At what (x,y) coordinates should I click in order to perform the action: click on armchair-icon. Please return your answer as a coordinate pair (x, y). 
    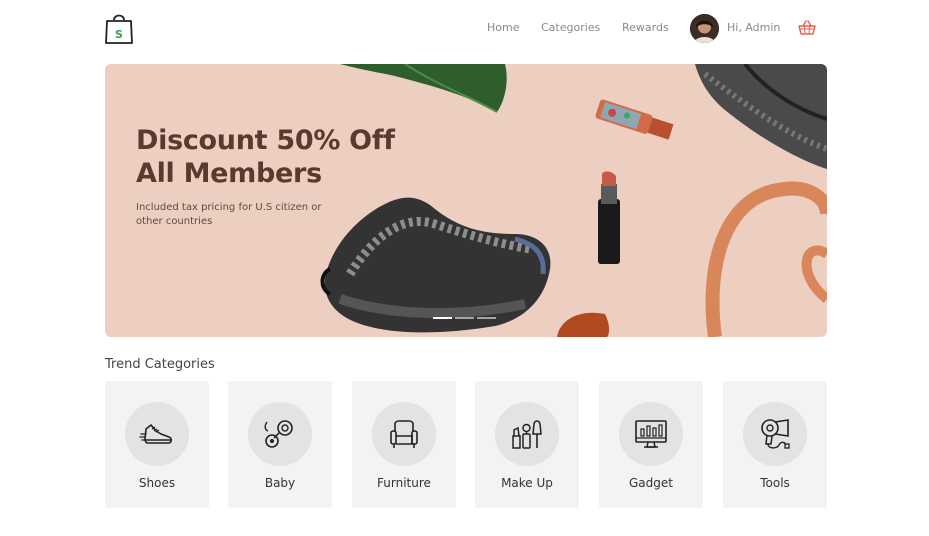
    Looking at the image, I should click on (404, 434).